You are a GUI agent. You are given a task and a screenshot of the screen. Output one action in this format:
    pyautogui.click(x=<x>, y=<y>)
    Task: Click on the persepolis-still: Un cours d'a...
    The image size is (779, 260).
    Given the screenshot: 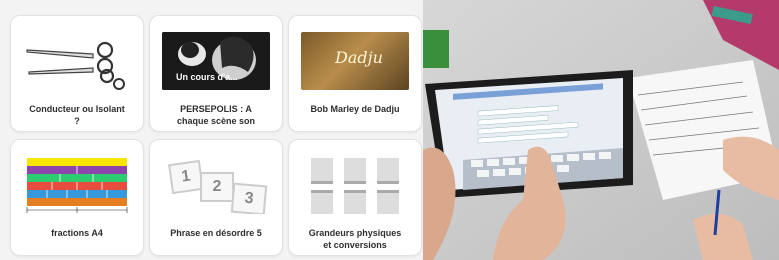 What is the action you would take?
    pyautogui.click(x=216, y=61)
    